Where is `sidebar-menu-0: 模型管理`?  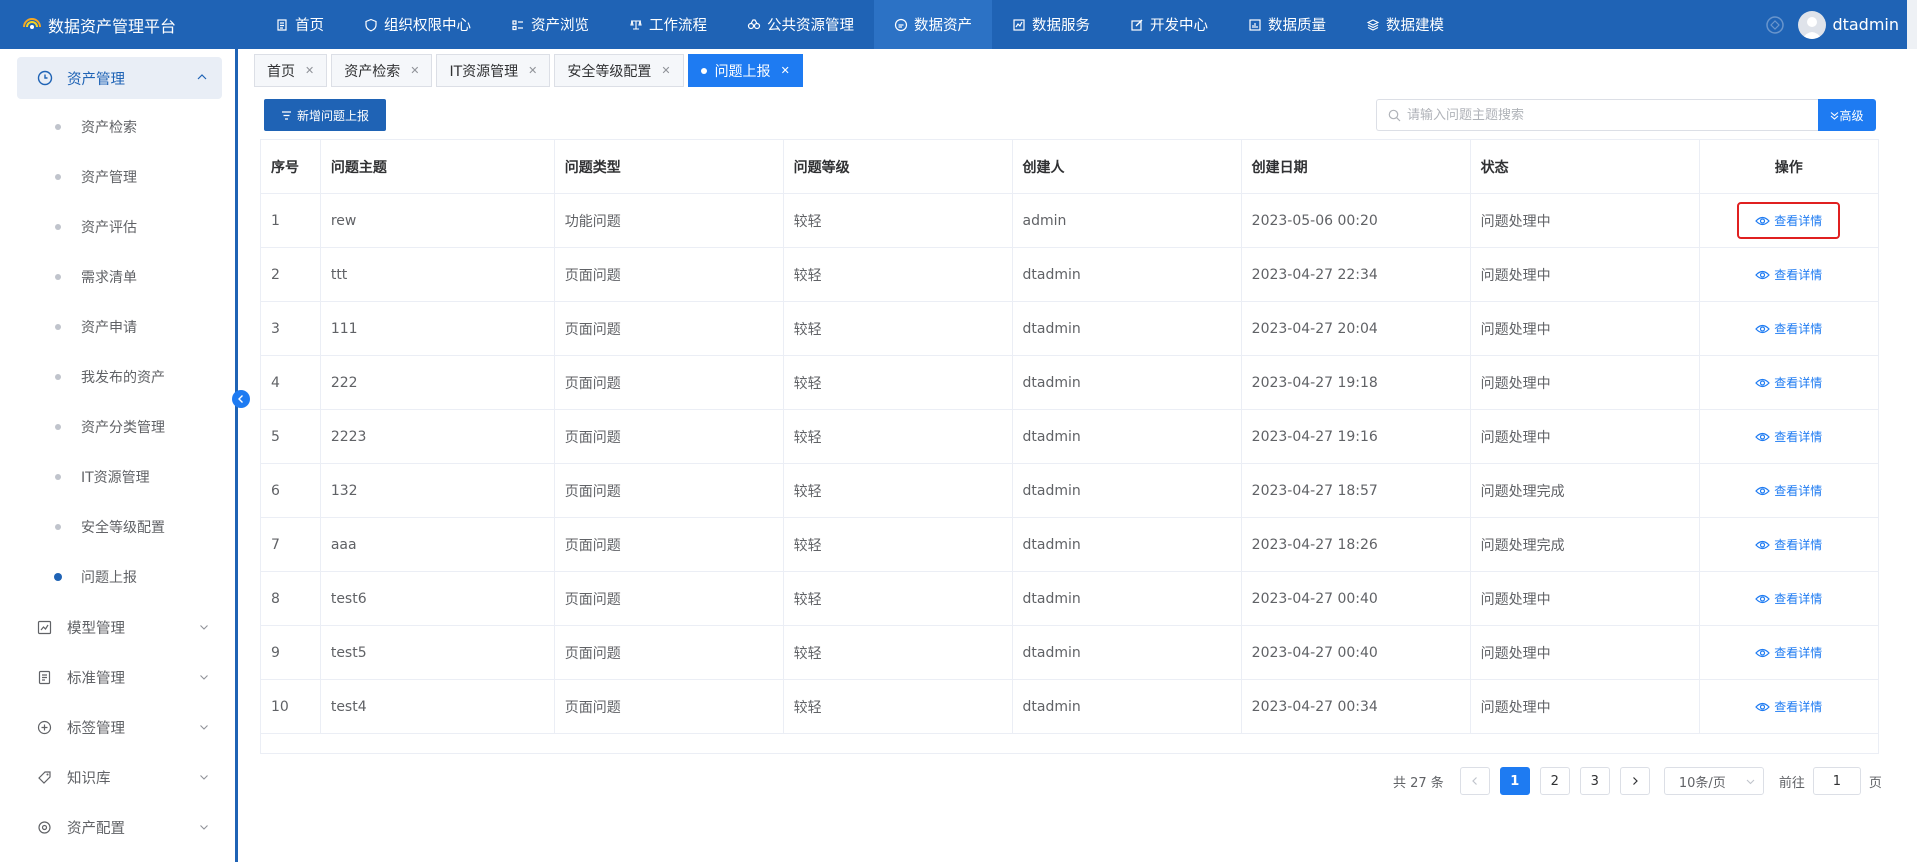
sidebar-menu-0: 模型管理 is located at coordinates (124, 627).